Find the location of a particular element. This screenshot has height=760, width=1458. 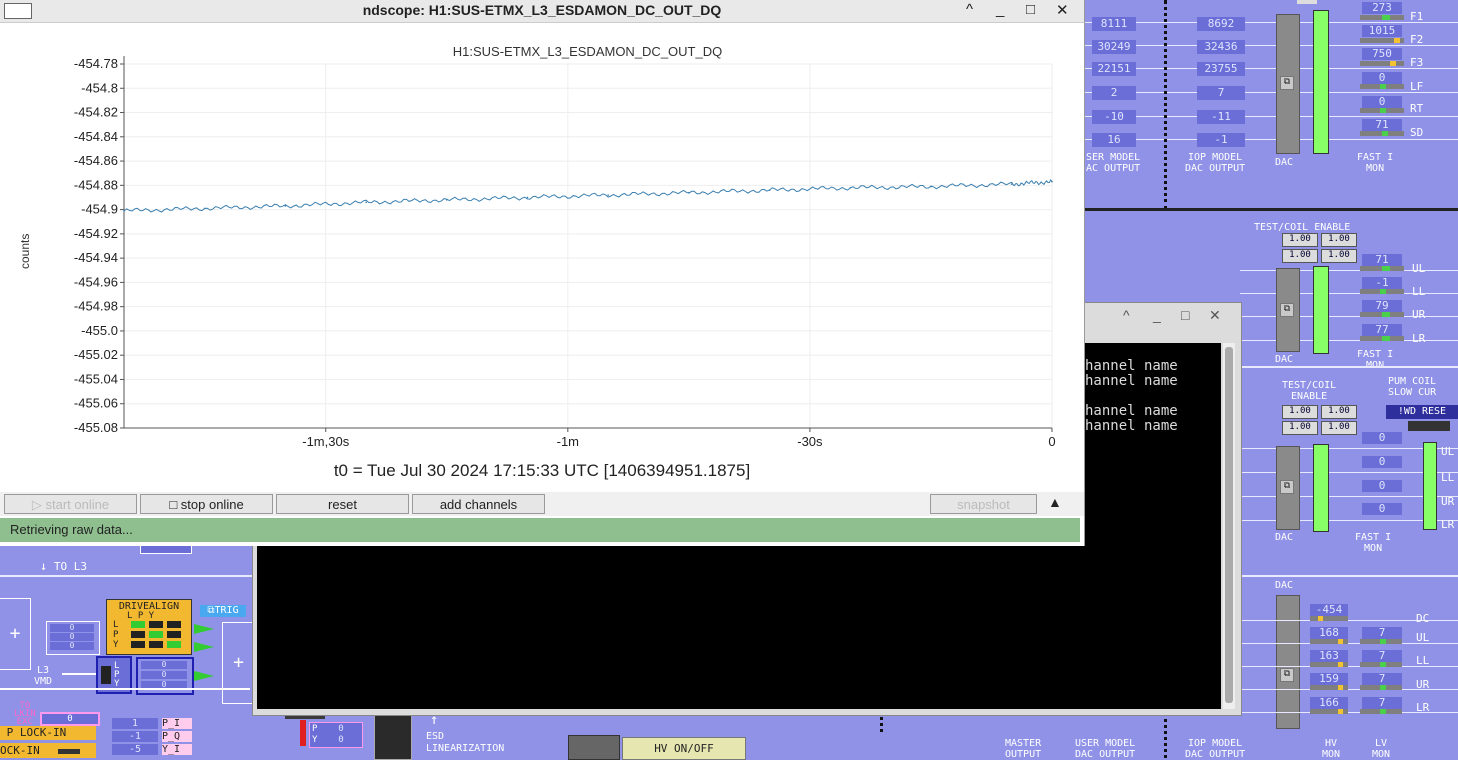

divider-dots is located at coordinates (1165, 105).